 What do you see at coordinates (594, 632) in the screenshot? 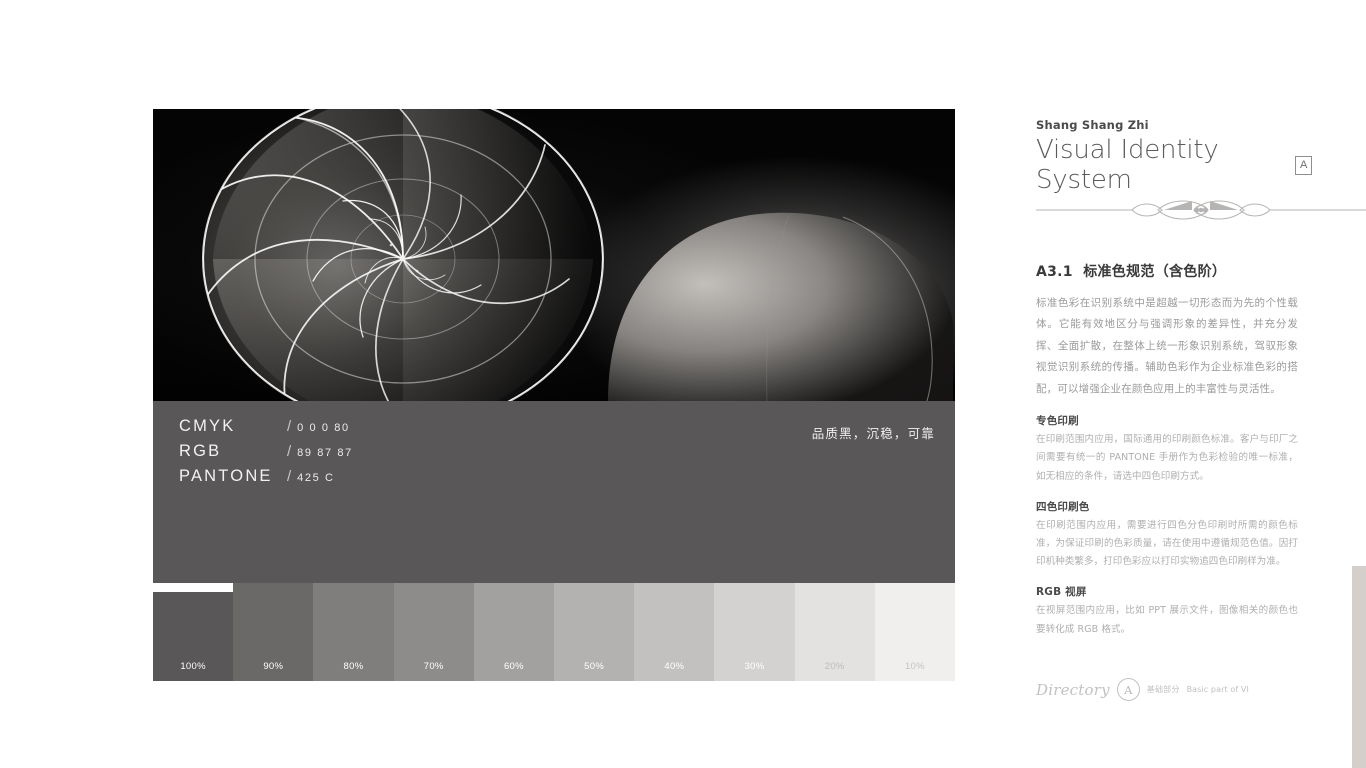
I see `tint-swatch: 50%` at bounding box center [594, 632].